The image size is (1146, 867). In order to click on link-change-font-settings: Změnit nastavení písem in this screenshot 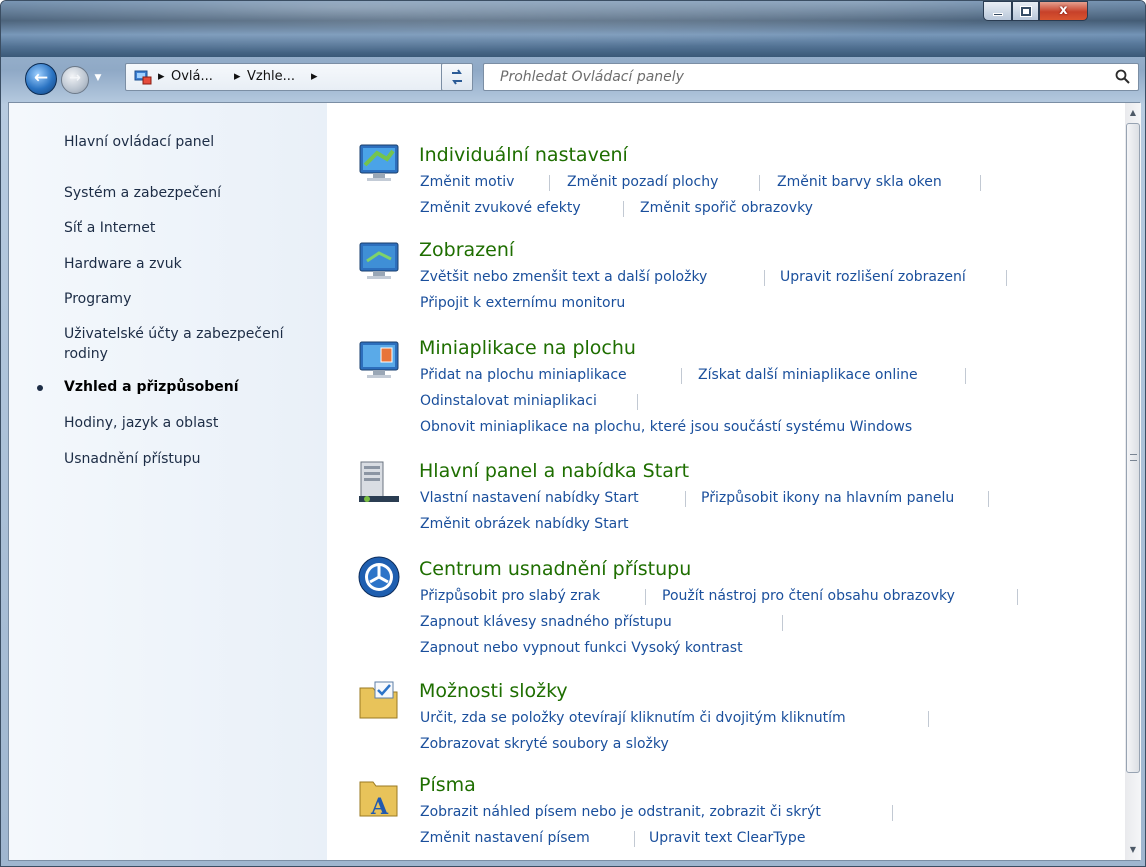, I will do `click(505, 838)`.